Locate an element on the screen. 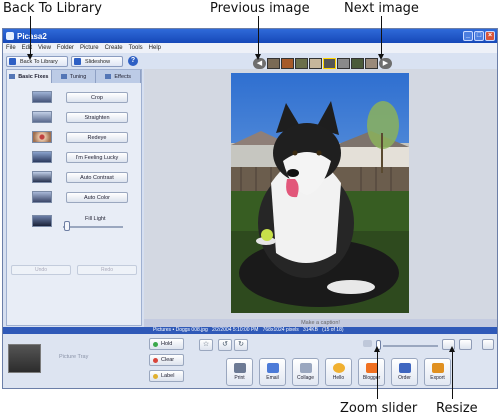 The height and width of the screenshot is (418, 500). collage-button: Collage is located at coordinates (305, 372).